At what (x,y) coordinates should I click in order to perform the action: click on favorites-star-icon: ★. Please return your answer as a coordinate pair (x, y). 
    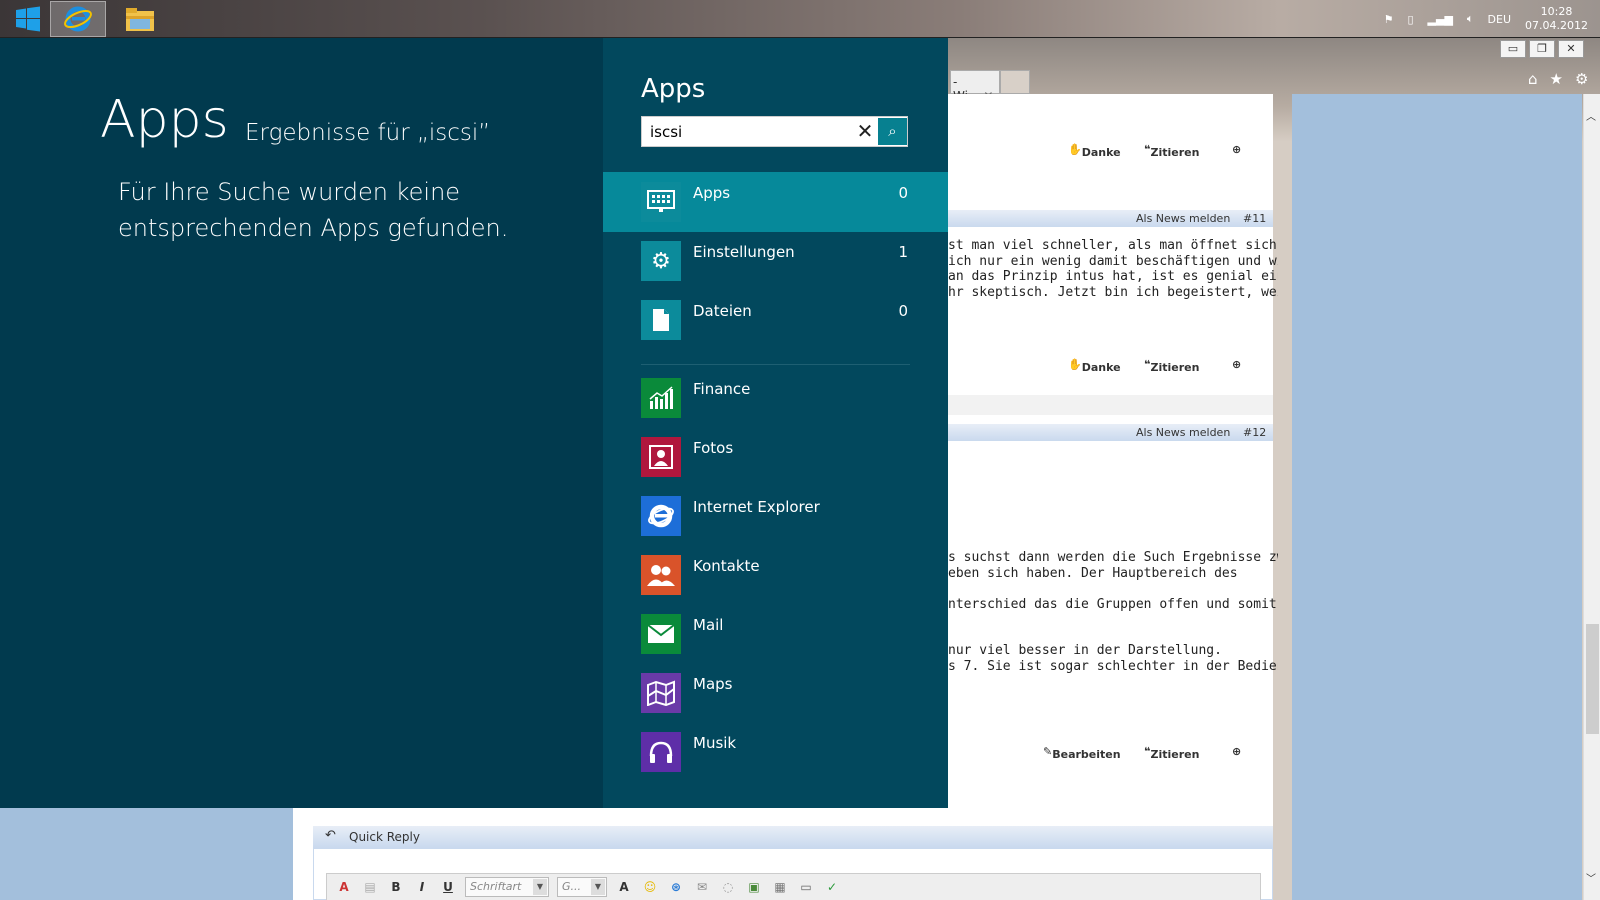
    Looking at the image, I should click on (1556, 79).